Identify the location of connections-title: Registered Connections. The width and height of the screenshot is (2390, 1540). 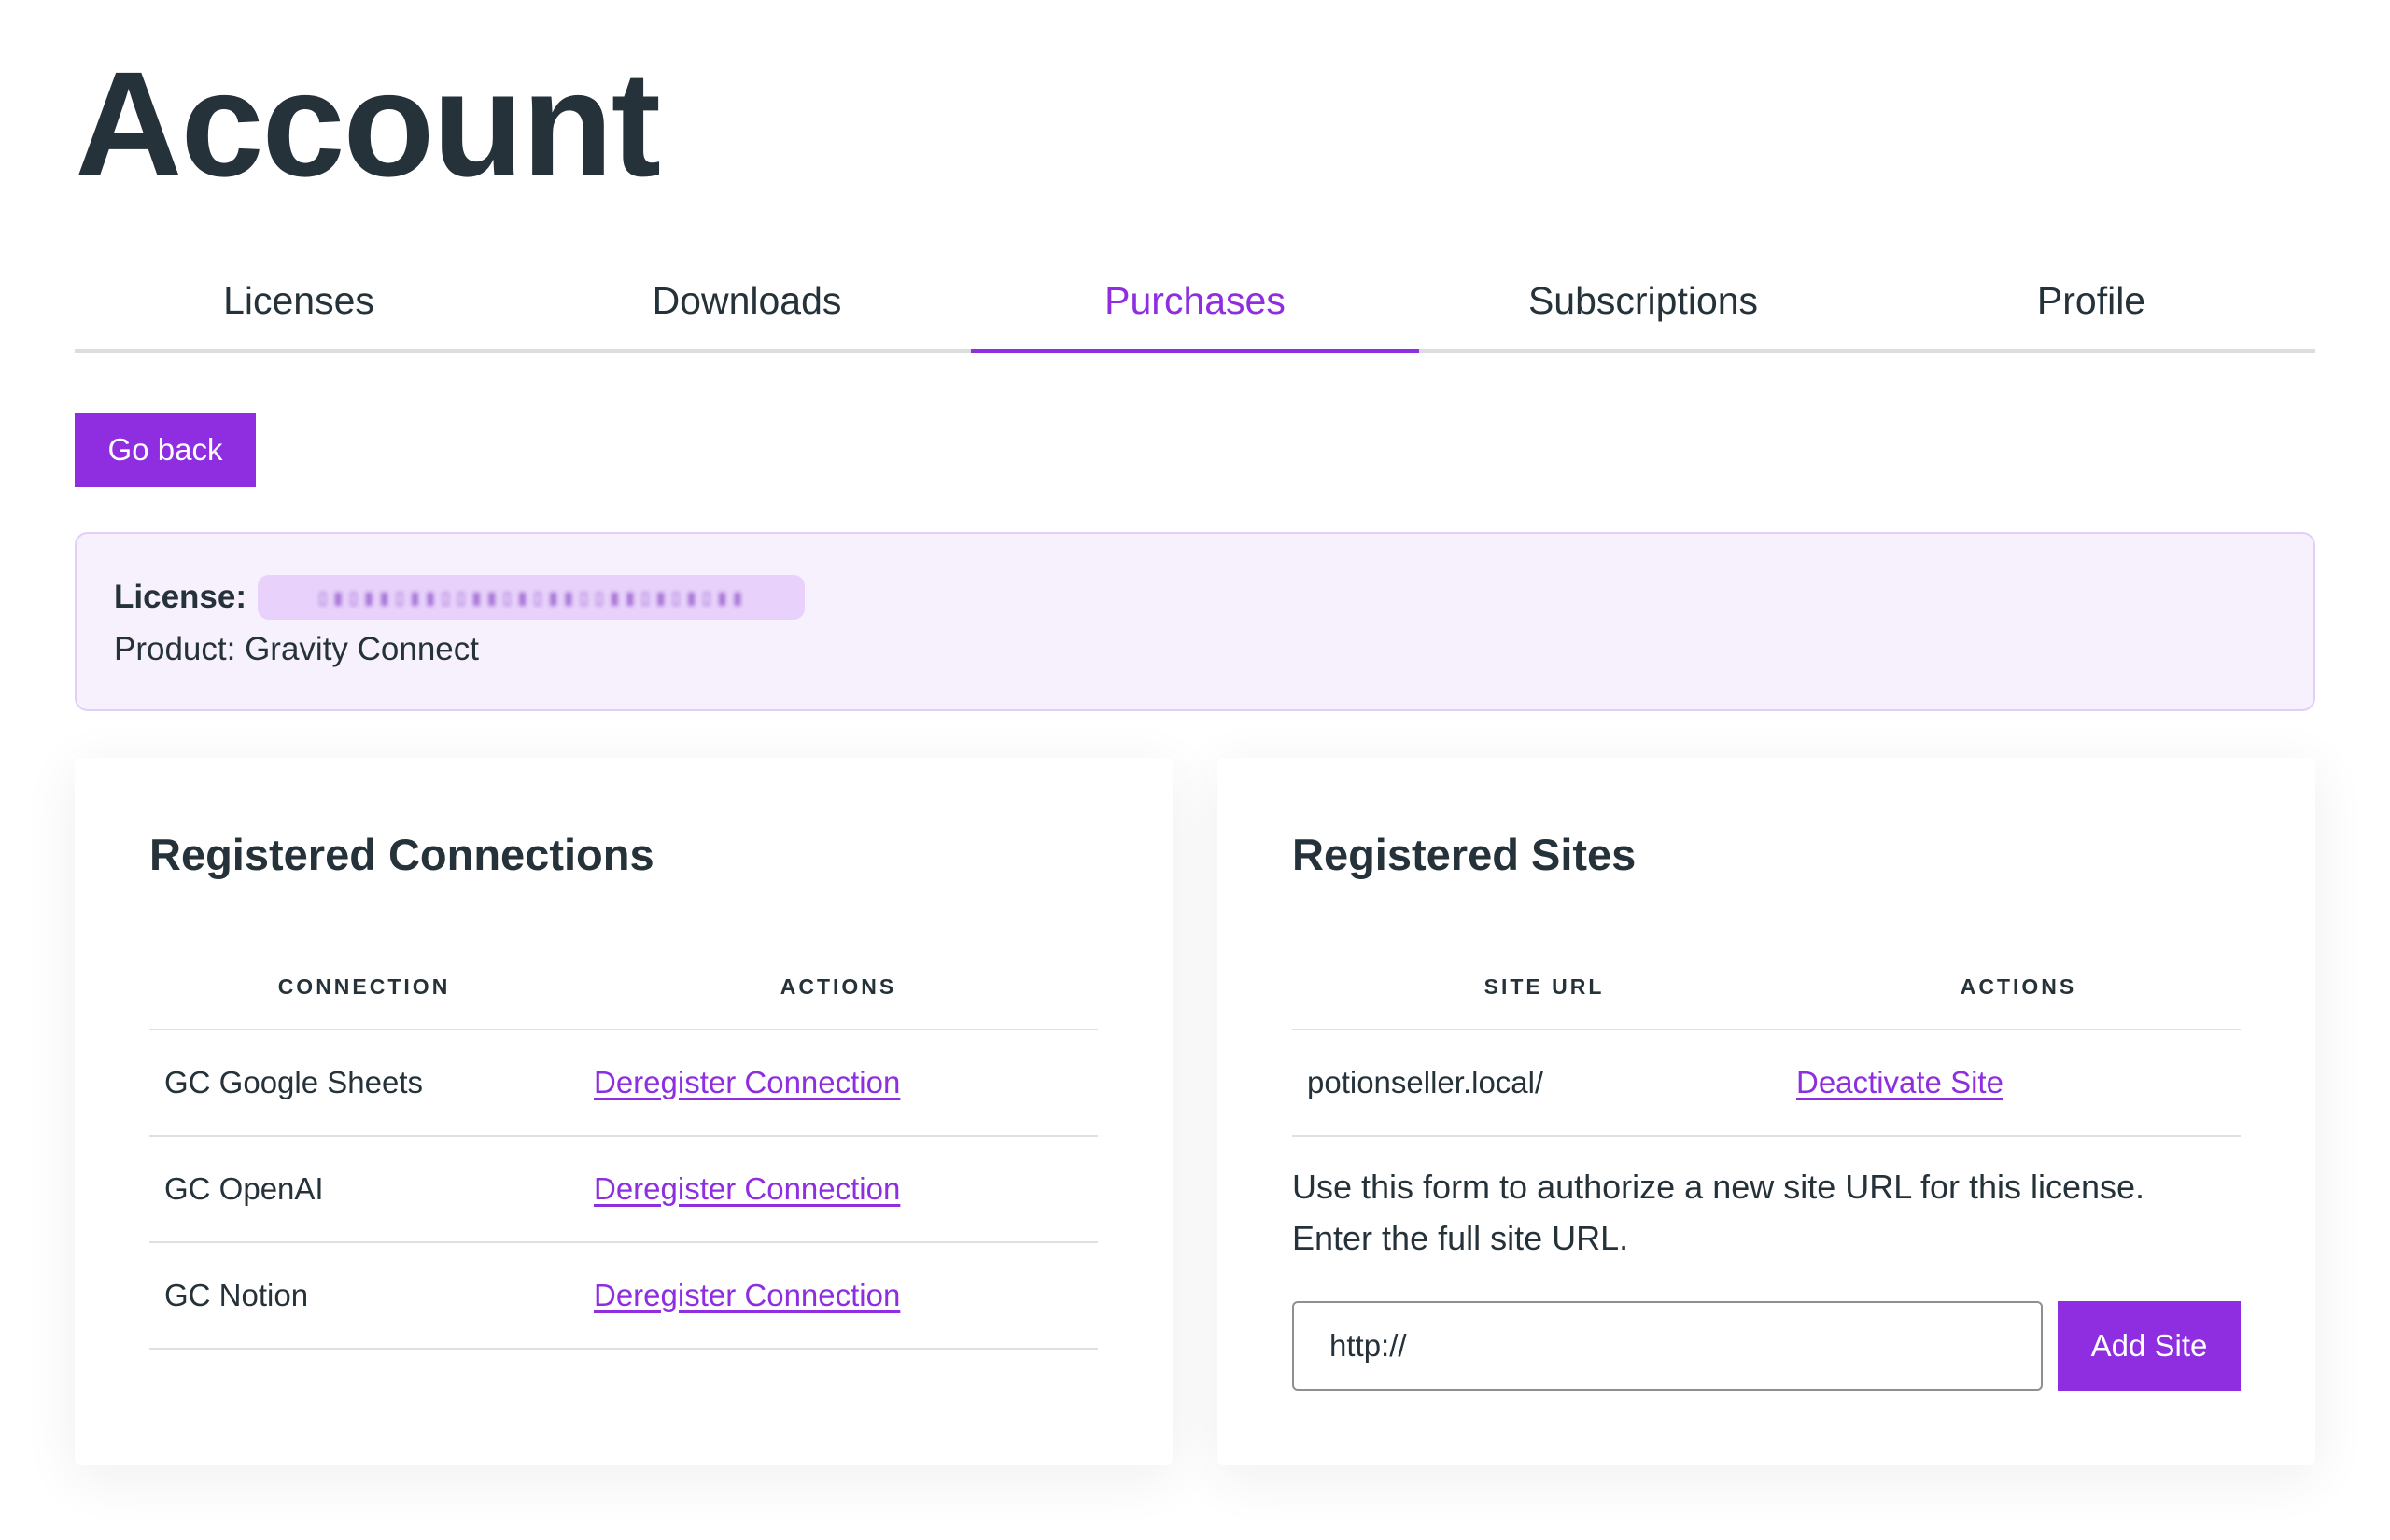
(401, 854).